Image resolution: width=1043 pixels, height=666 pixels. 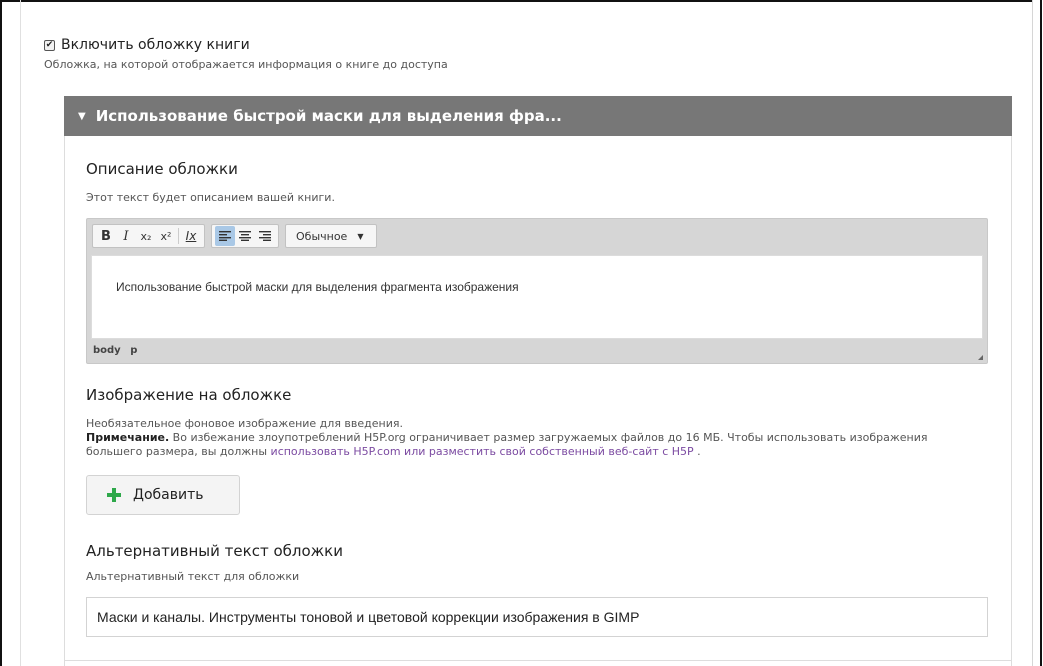 What do you see at coordinates (214, 551) in the screenshot?
I see `alt-text-label: Альтернативный текст обложки` at bounding box center [214, 551].